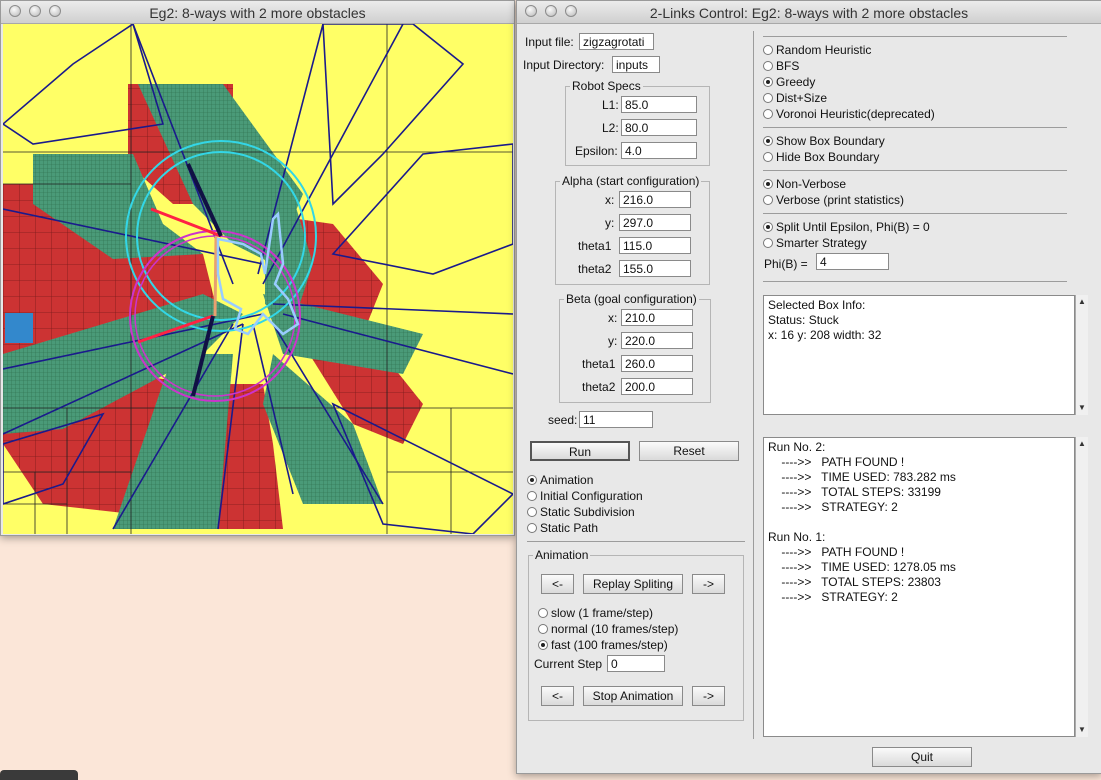 The image size is (1101, 780). I want to click on input-dir-label: Input Directory:, so click(564, 65).